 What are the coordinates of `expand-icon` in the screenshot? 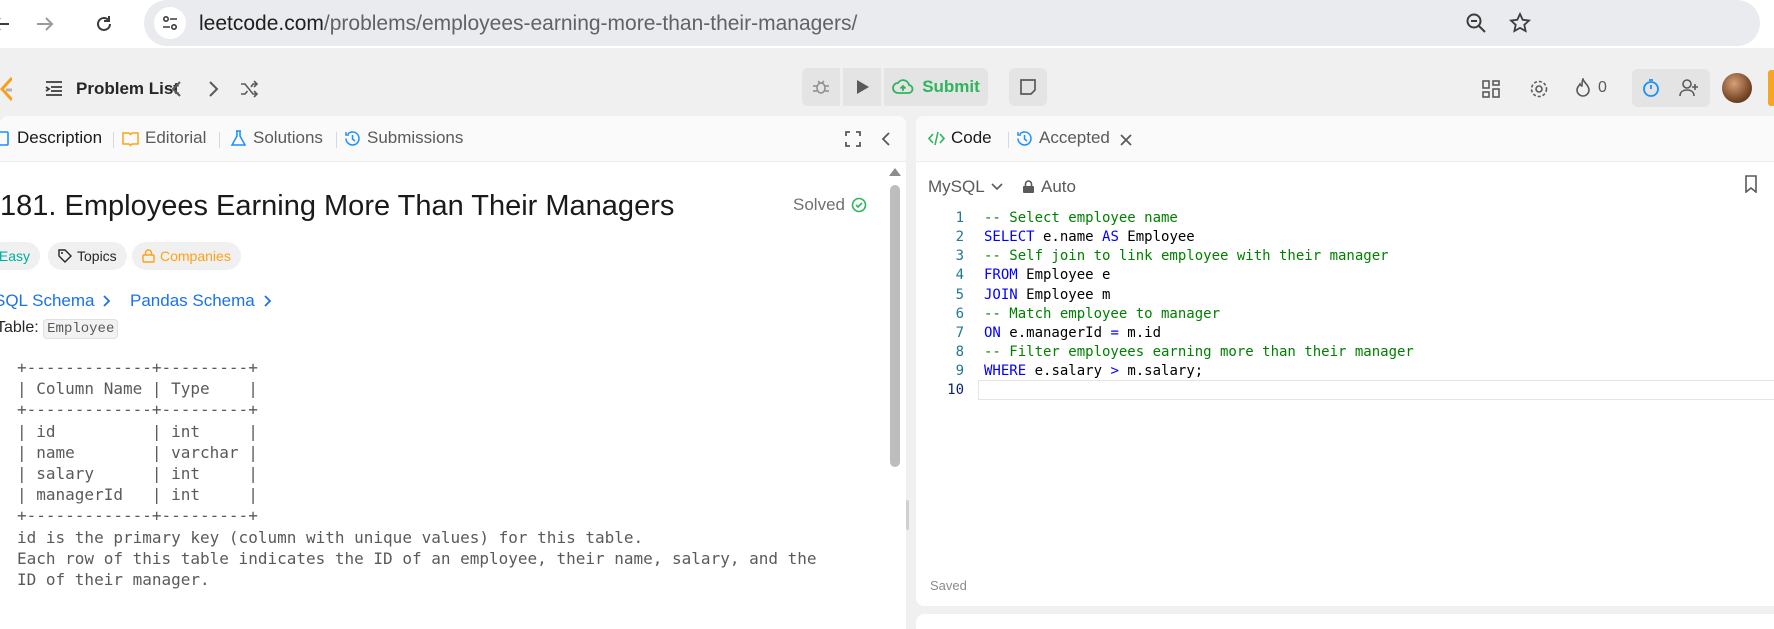 It's located at (853, 139).